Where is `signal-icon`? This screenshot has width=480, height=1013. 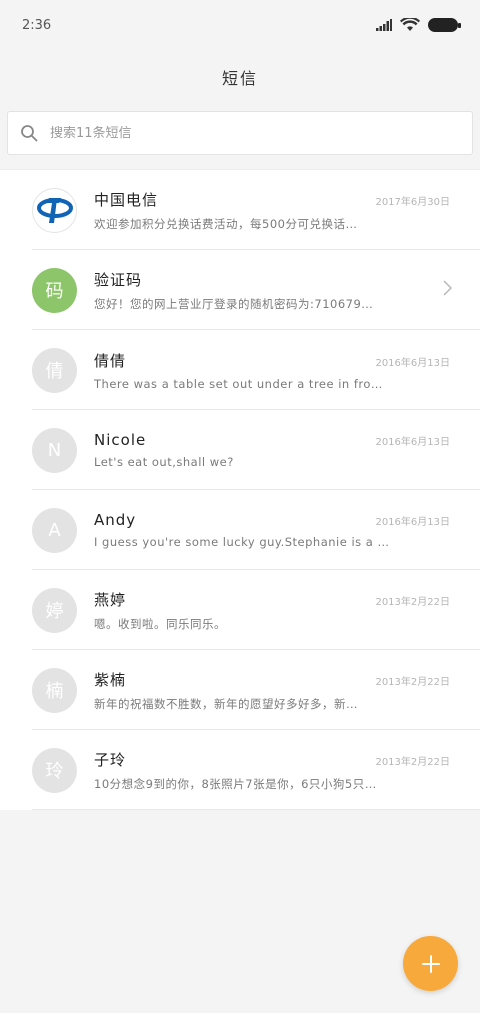
signal-icon is located at coordinates (384, 25).